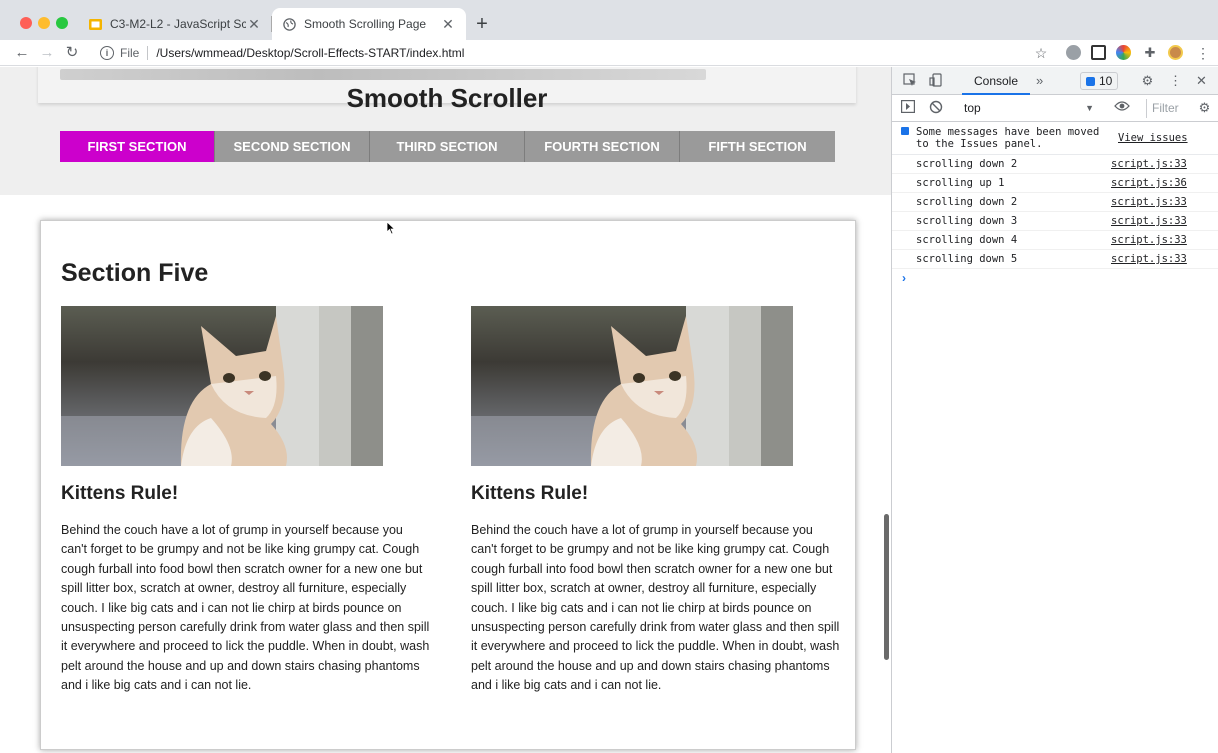 The height and width of the screenshot is (753, 1218). Describe the element at coordinates (757, 146) in the screenshot. I see `nav-fifth-section: FIFTH SECTION` at that location.